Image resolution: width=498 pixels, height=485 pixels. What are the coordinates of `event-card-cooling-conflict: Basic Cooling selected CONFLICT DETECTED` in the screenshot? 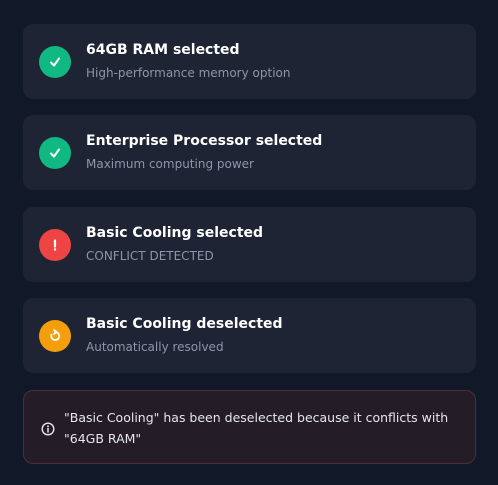 It's located at (249, 244).